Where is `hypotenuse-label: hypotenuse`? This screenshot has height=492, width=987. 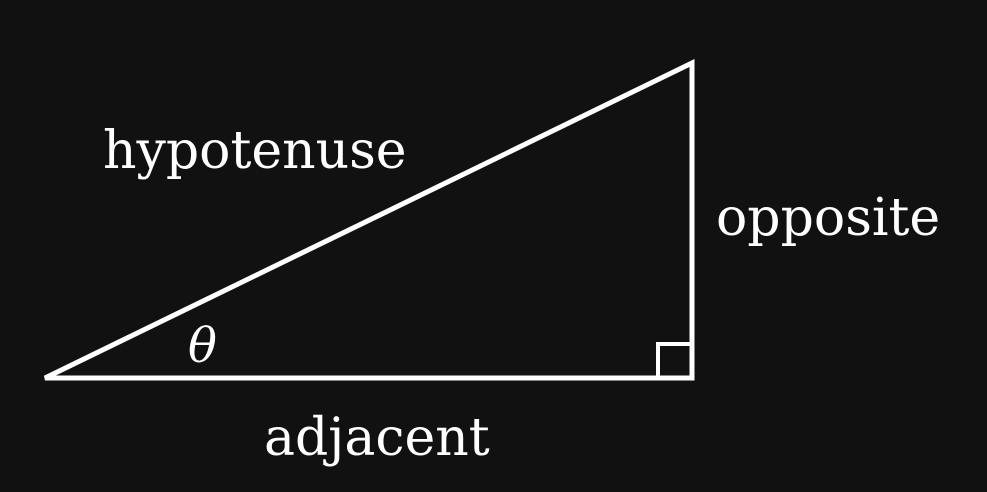 hypotenuse-label: hypotenuse is located at coordinates (255, 151).